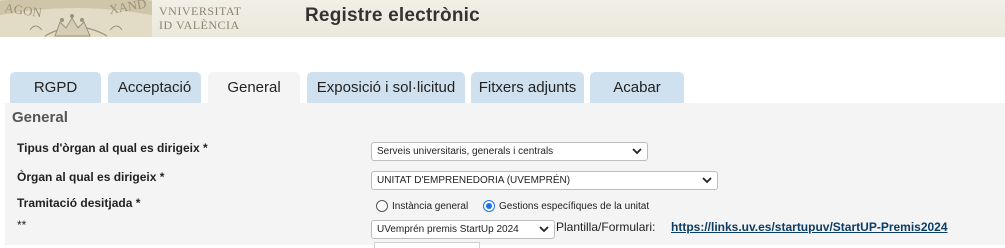 The width and height of the screenshot is (1005, 248). I want to click on tipus-organ-label: Tipus d'òrgan al qual es dirigeix *, so click(112, 148).